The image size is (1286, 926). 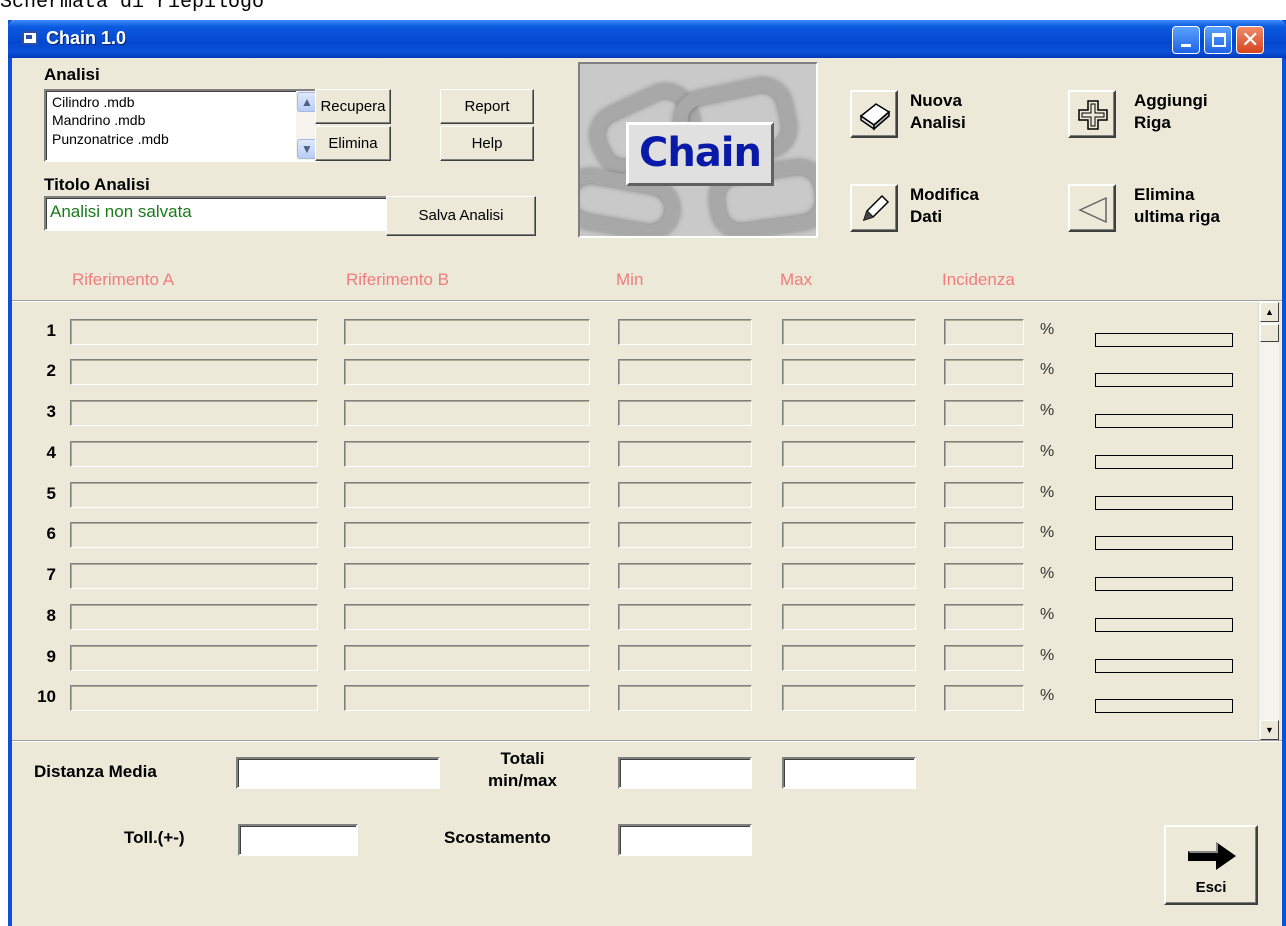 I want to click on row-number: 3, so click(x=51, y=411).